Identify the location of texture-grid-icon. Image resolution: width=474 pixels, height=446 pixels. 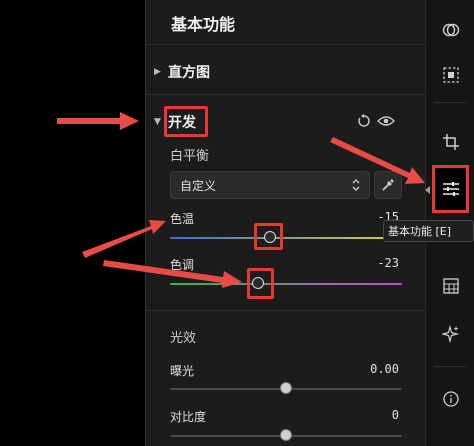
(450, 286).